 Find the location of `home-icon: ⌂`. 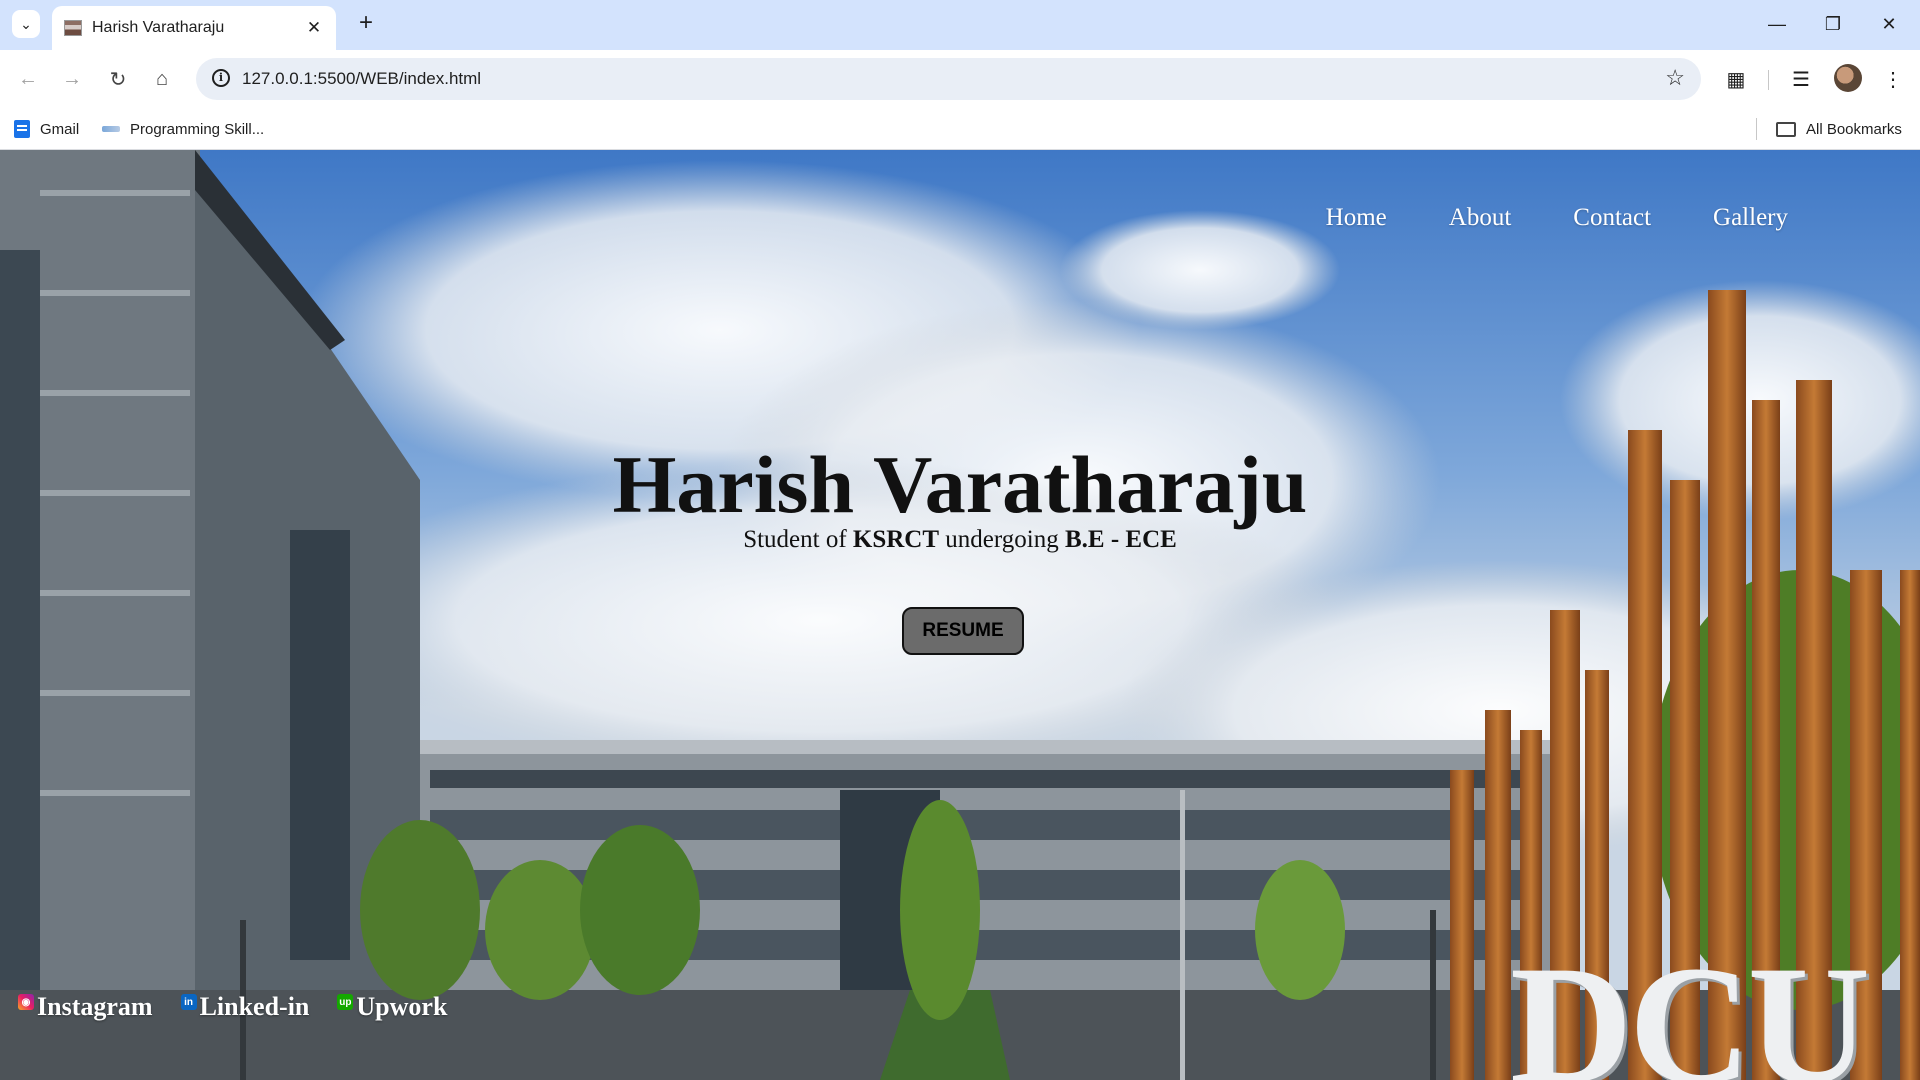

home-icon: ⌂ is located at coordinates (162, 79).